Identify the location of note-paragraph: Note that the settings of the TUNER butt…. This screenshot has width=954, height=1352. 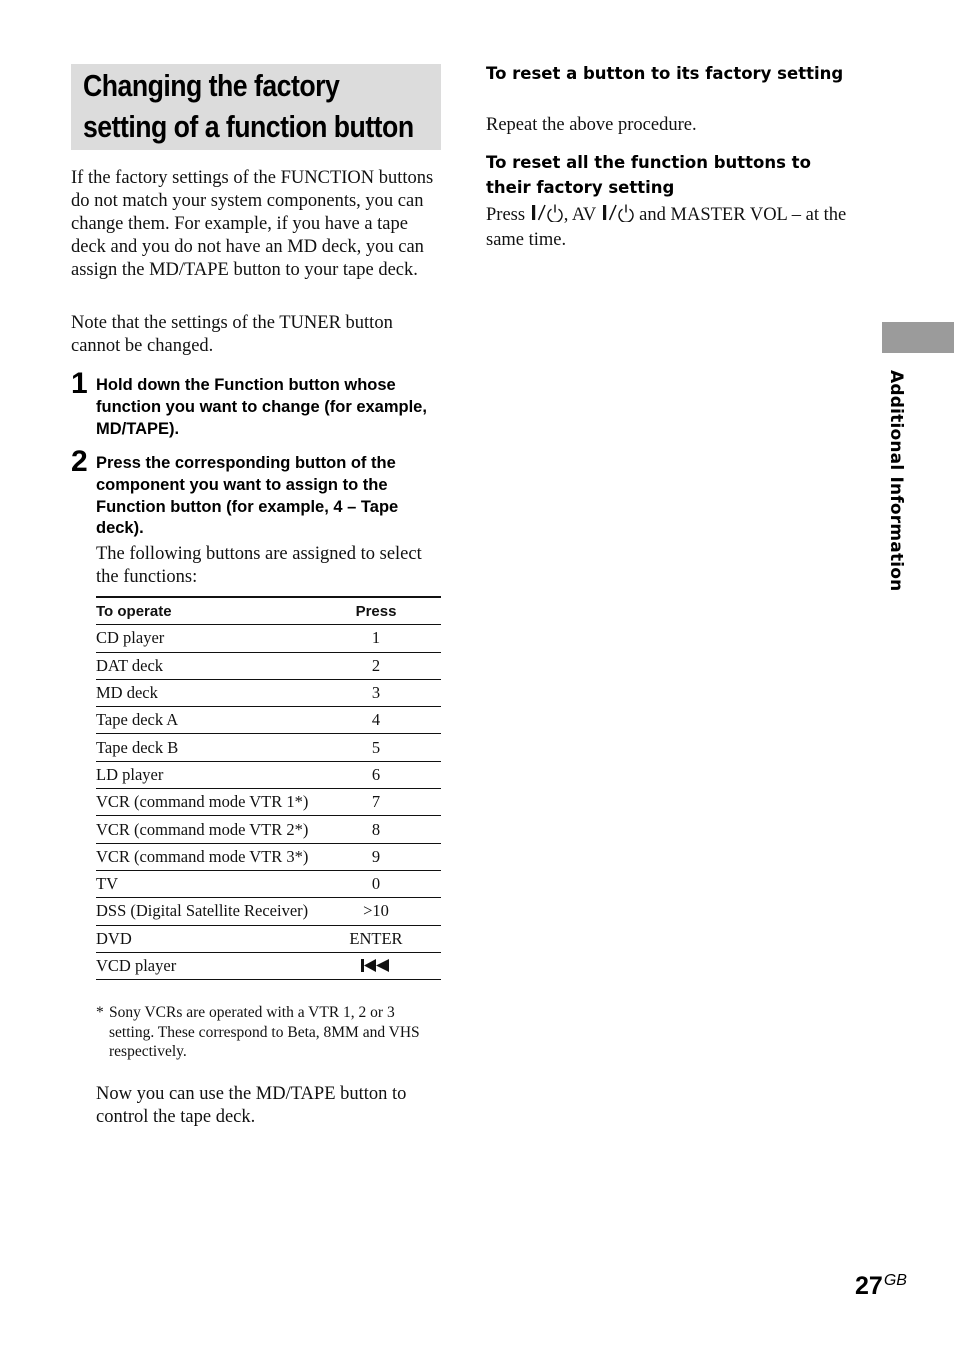
(232, 334).